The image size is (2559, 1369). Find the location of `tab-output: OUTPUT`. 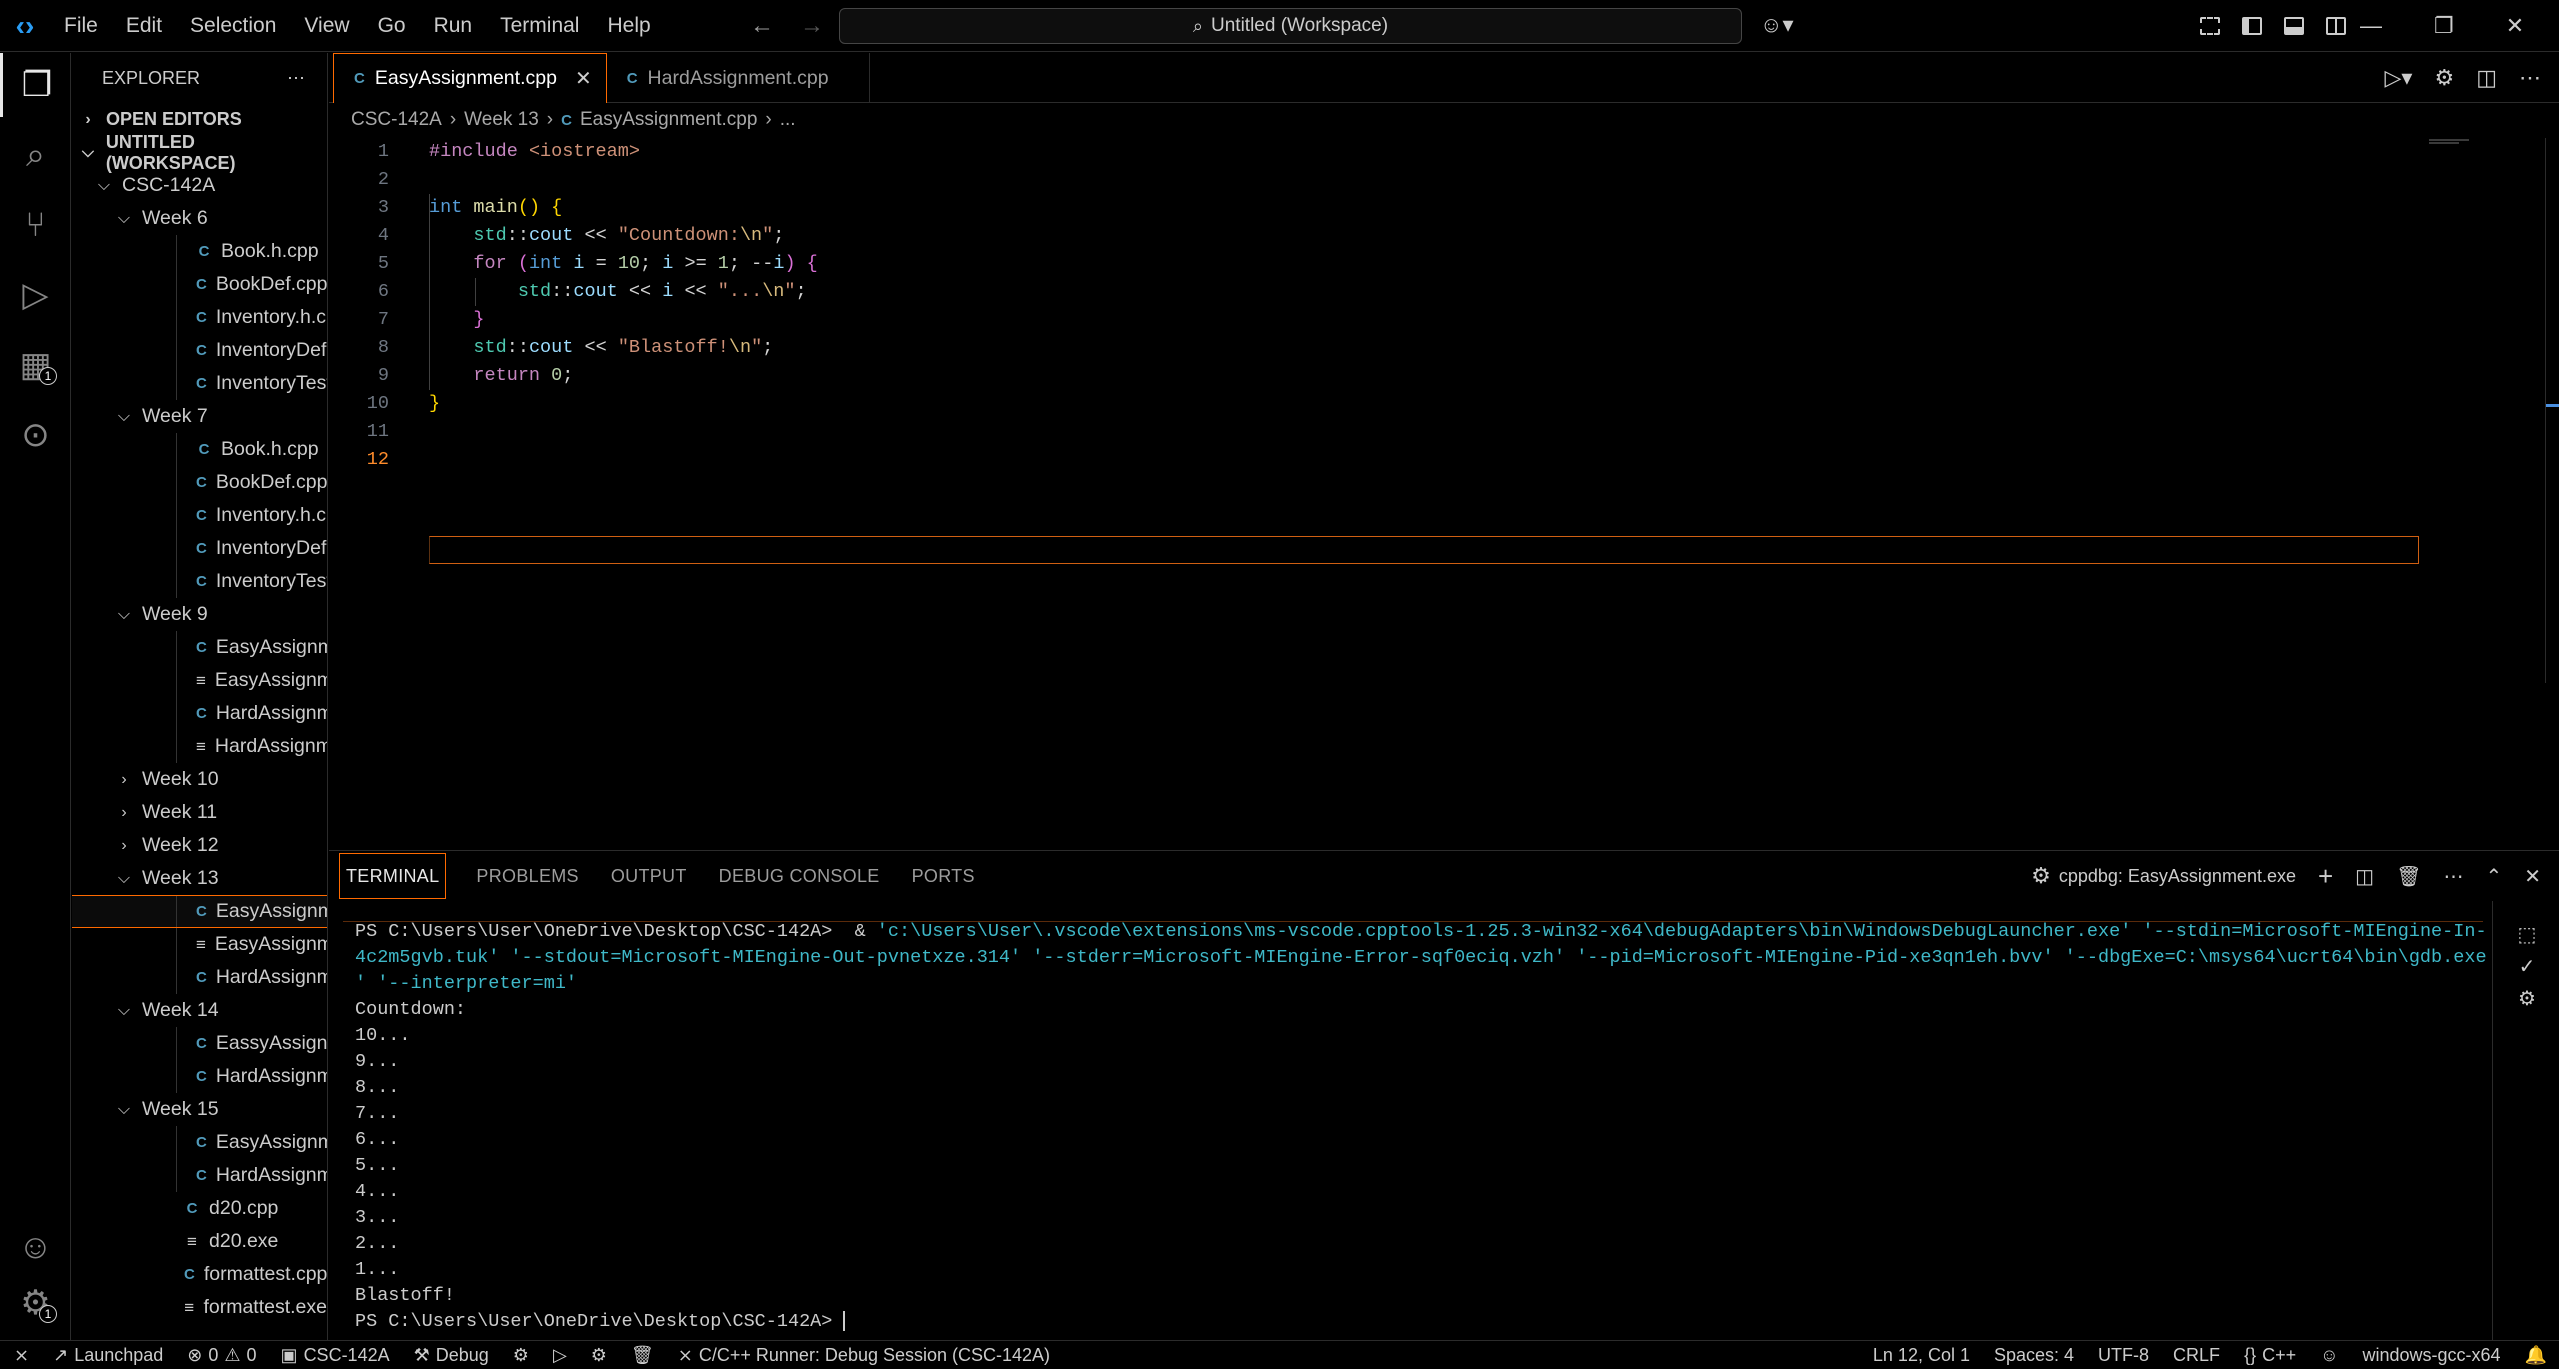

tab-output: OUTPUT is located at coordinates (649, 876).